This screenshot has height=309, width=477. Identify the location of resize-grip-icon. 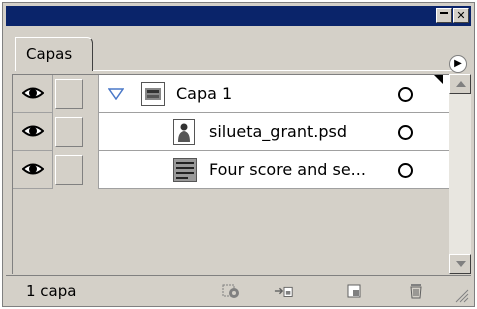
(461, 295).